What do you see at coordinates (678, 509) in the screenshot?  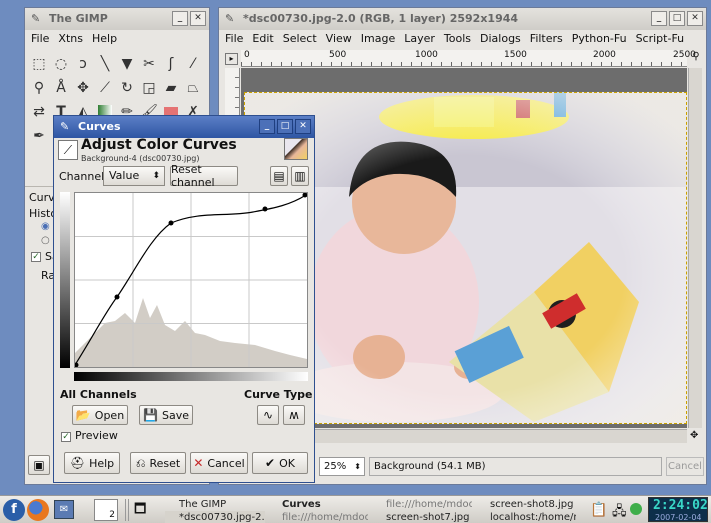 I see `clock: 2:24:02 2007-02-04` at bounding box center [678, 509].